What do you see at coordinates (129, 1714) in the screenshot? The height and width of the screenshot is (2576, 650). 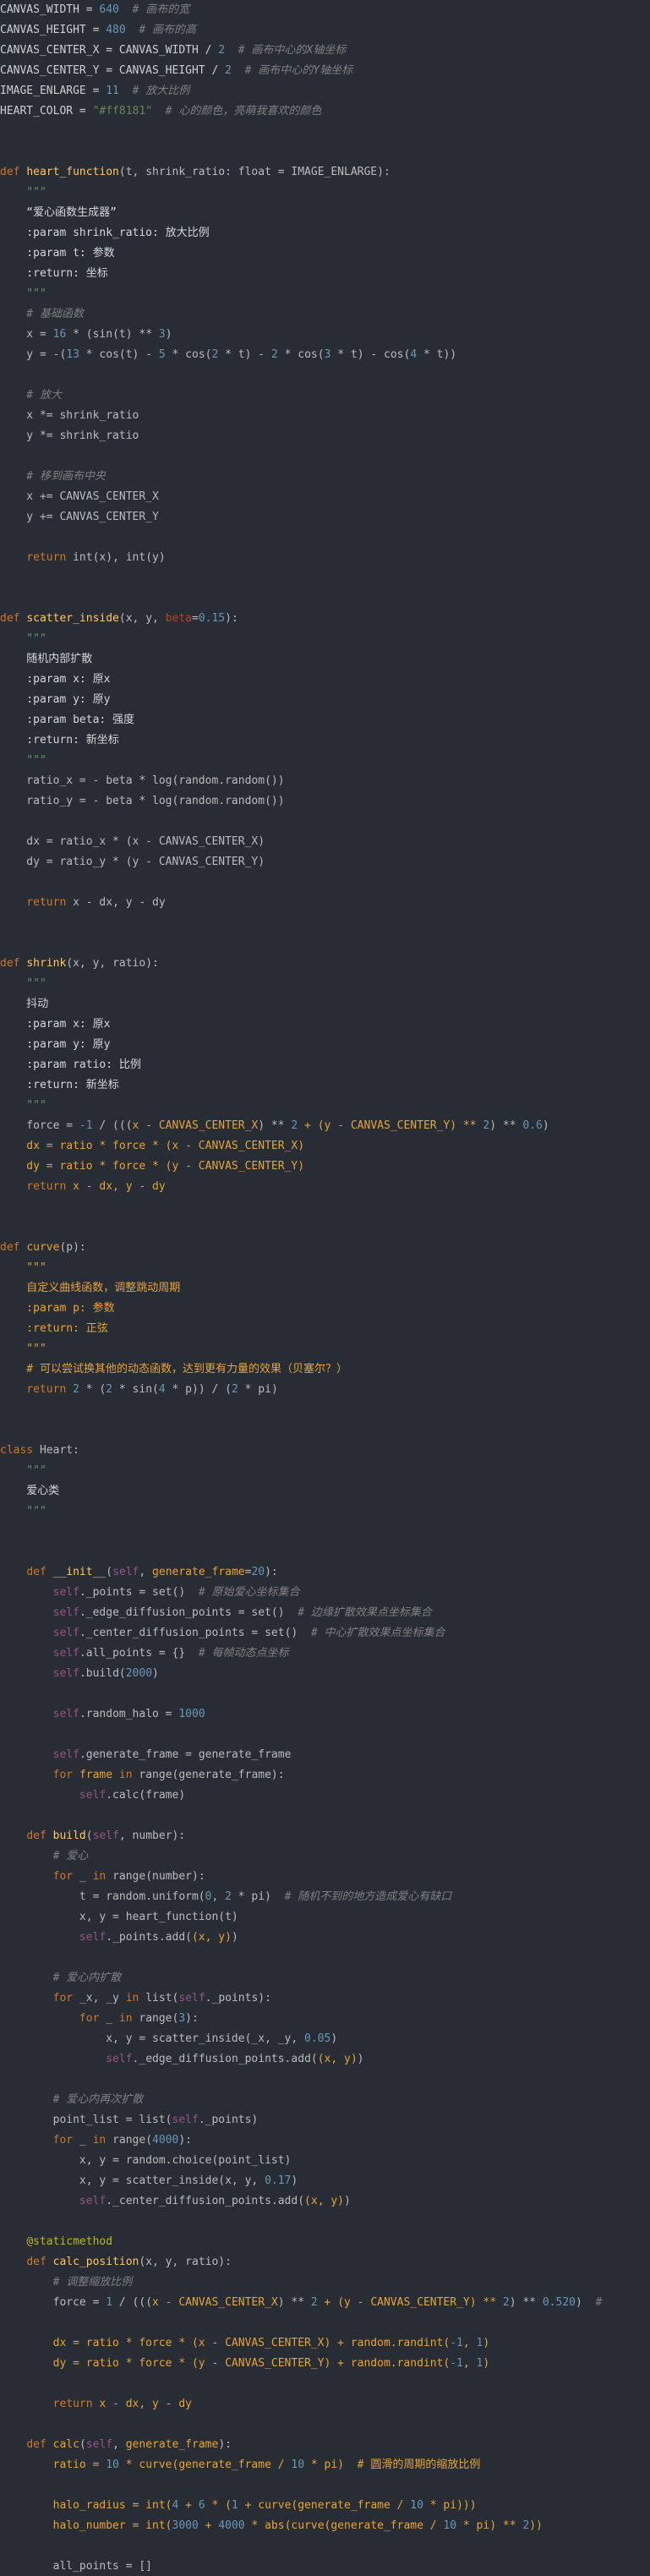 I see `code-token: .random_halo =` at bounding box center [129, 1714].